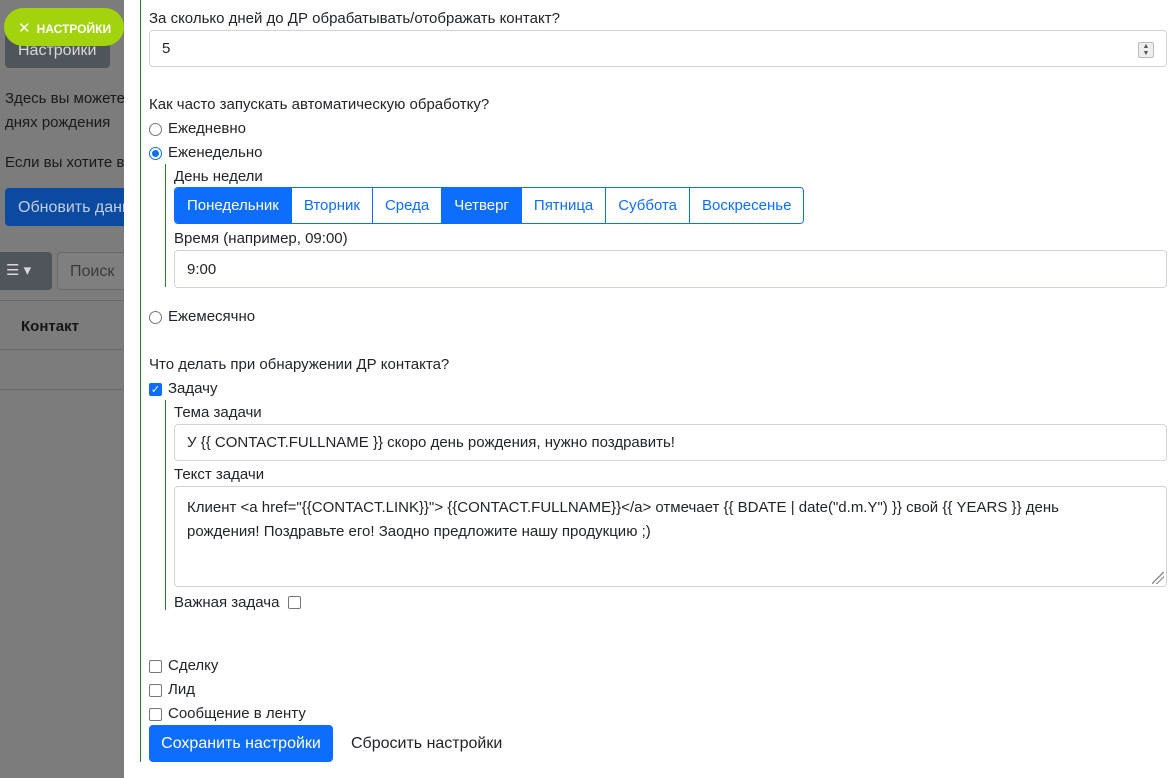  I want to click on bg-update-button: Обновить данн, so click(64, 207).